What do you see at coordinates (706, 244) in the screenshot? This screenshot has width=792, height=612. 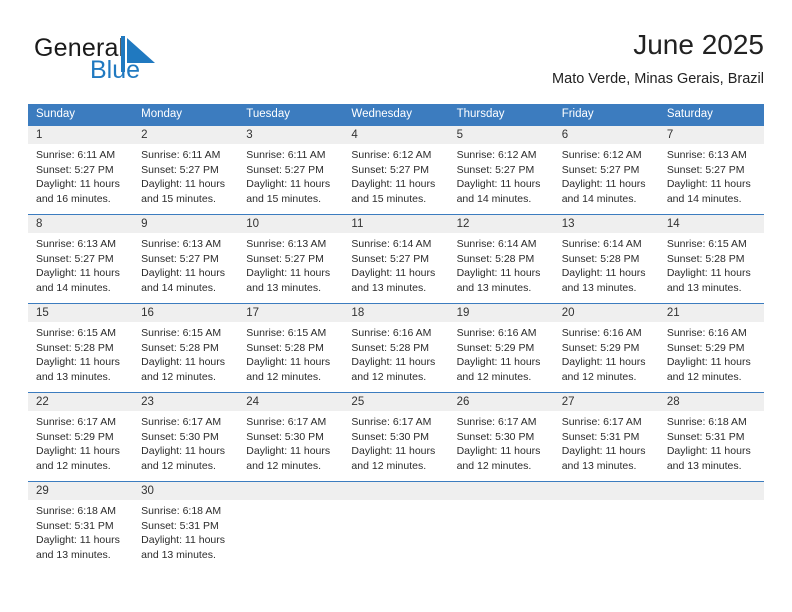 I see `sunrise-text: Sunrise: 6:15 AM` at bounding box center [706, 244].